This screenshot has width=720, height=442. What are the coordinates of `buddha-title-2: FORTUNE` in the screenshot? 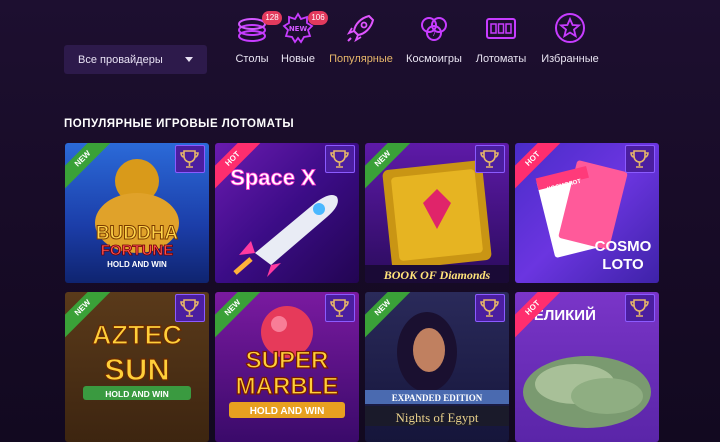 It's located at (137, 250).